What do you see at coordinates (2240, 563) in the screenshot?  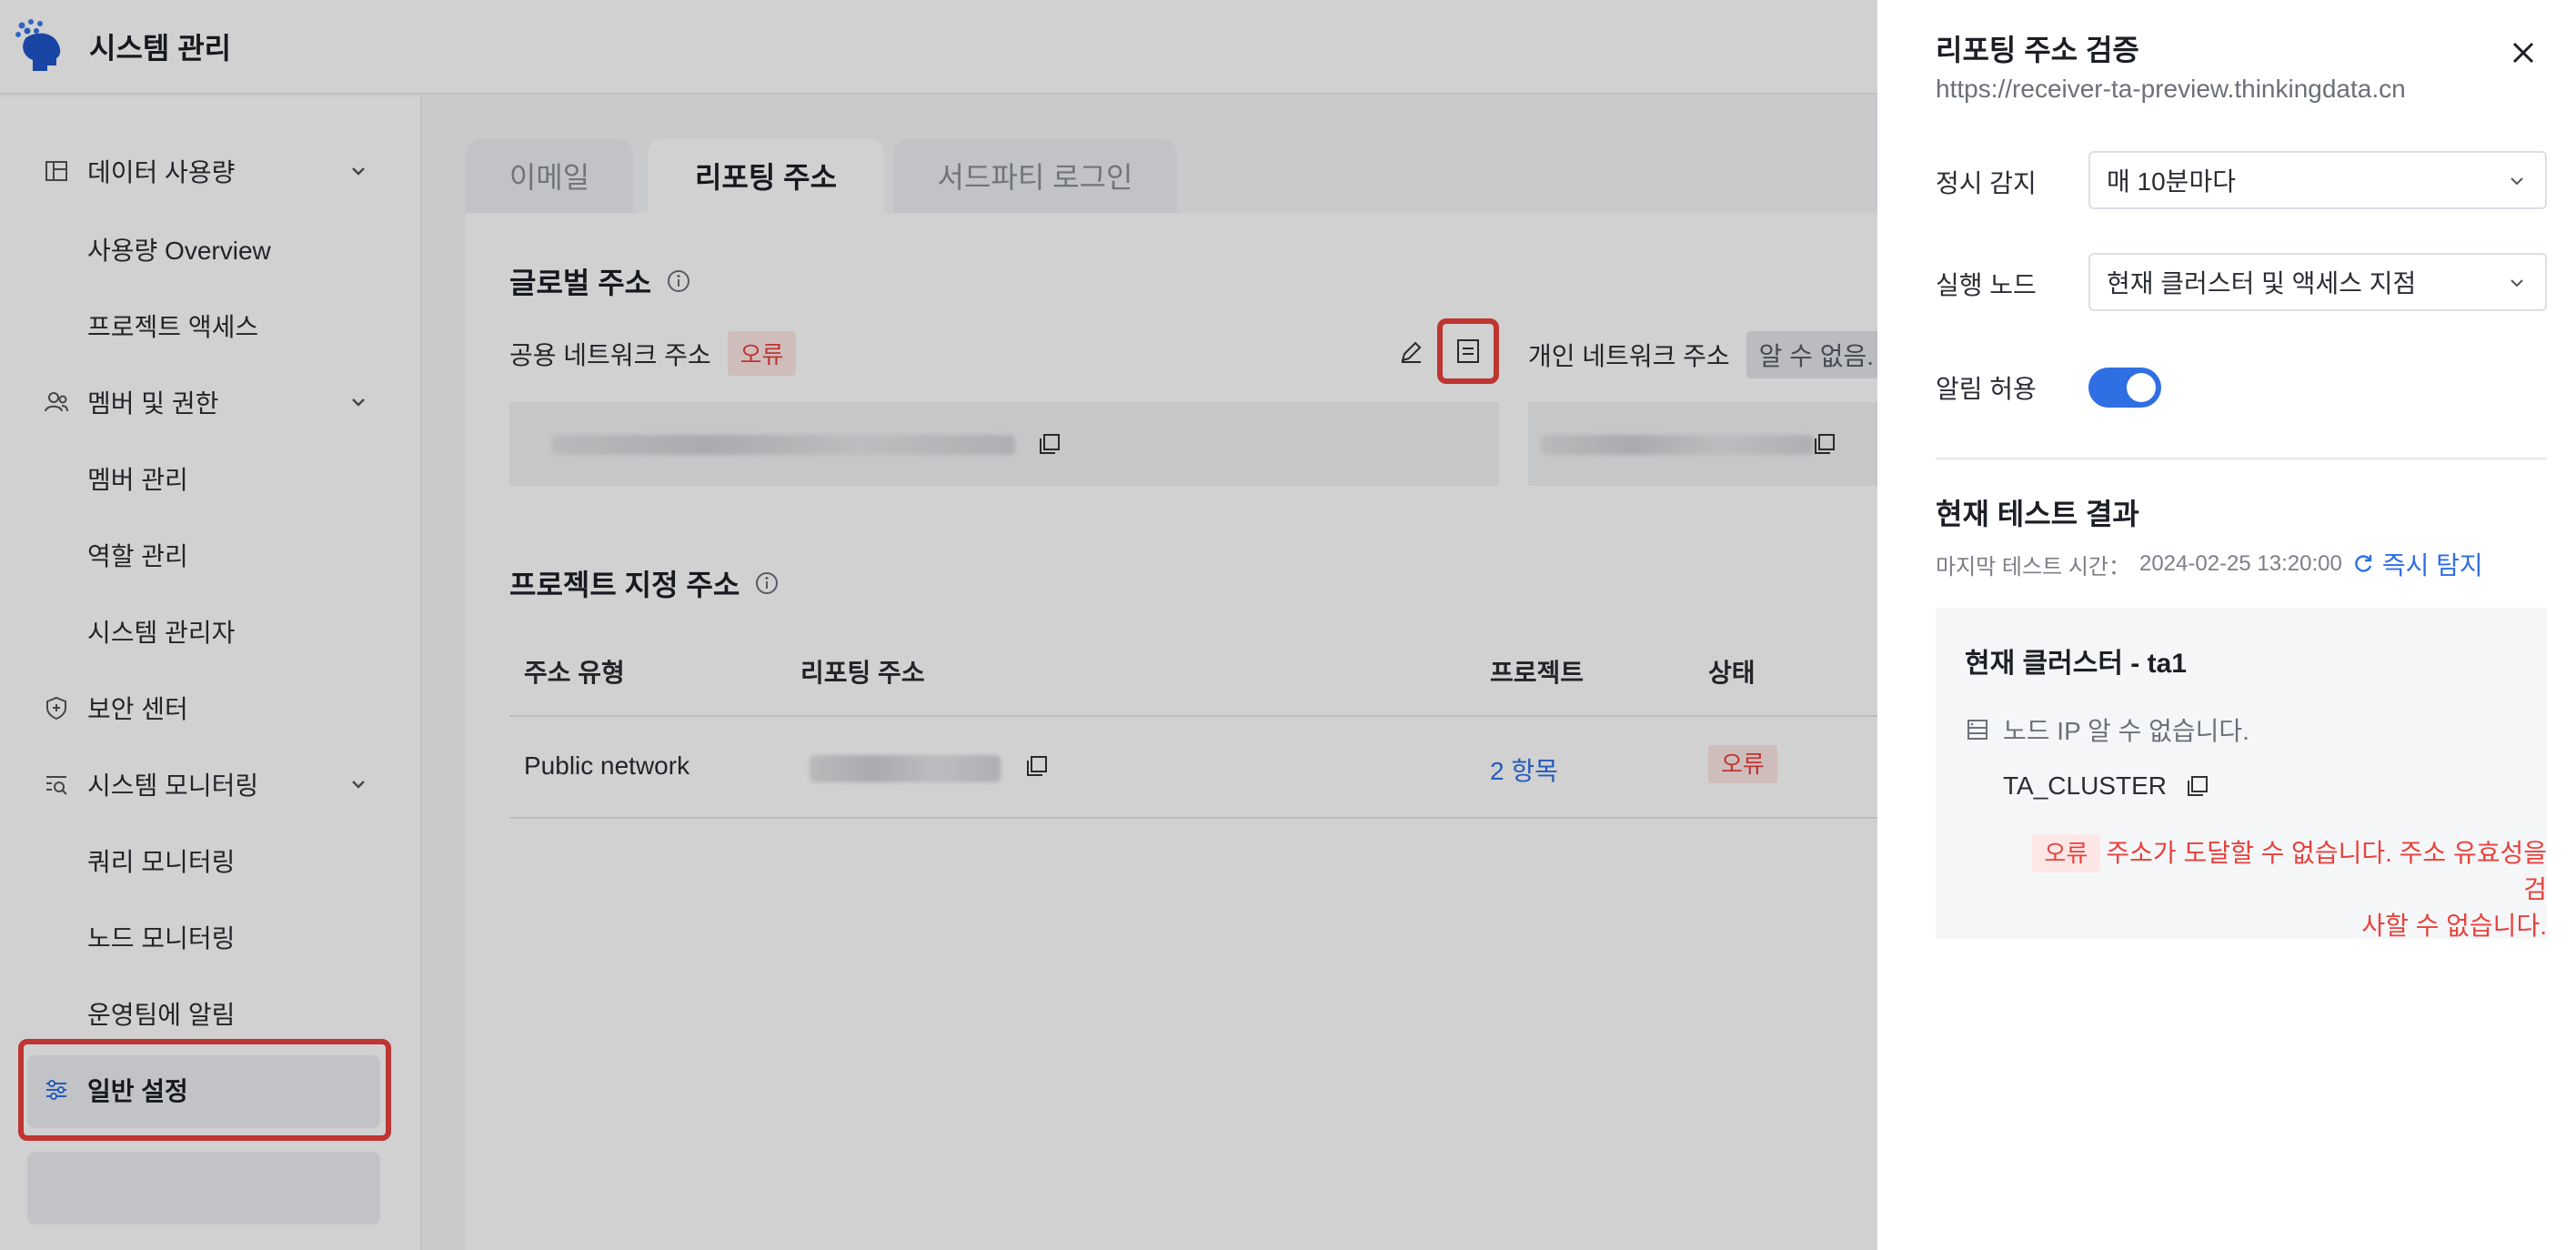 I see `last-test-value: 2024-02-25 13:20:00` at bounding box center [2240, 563].